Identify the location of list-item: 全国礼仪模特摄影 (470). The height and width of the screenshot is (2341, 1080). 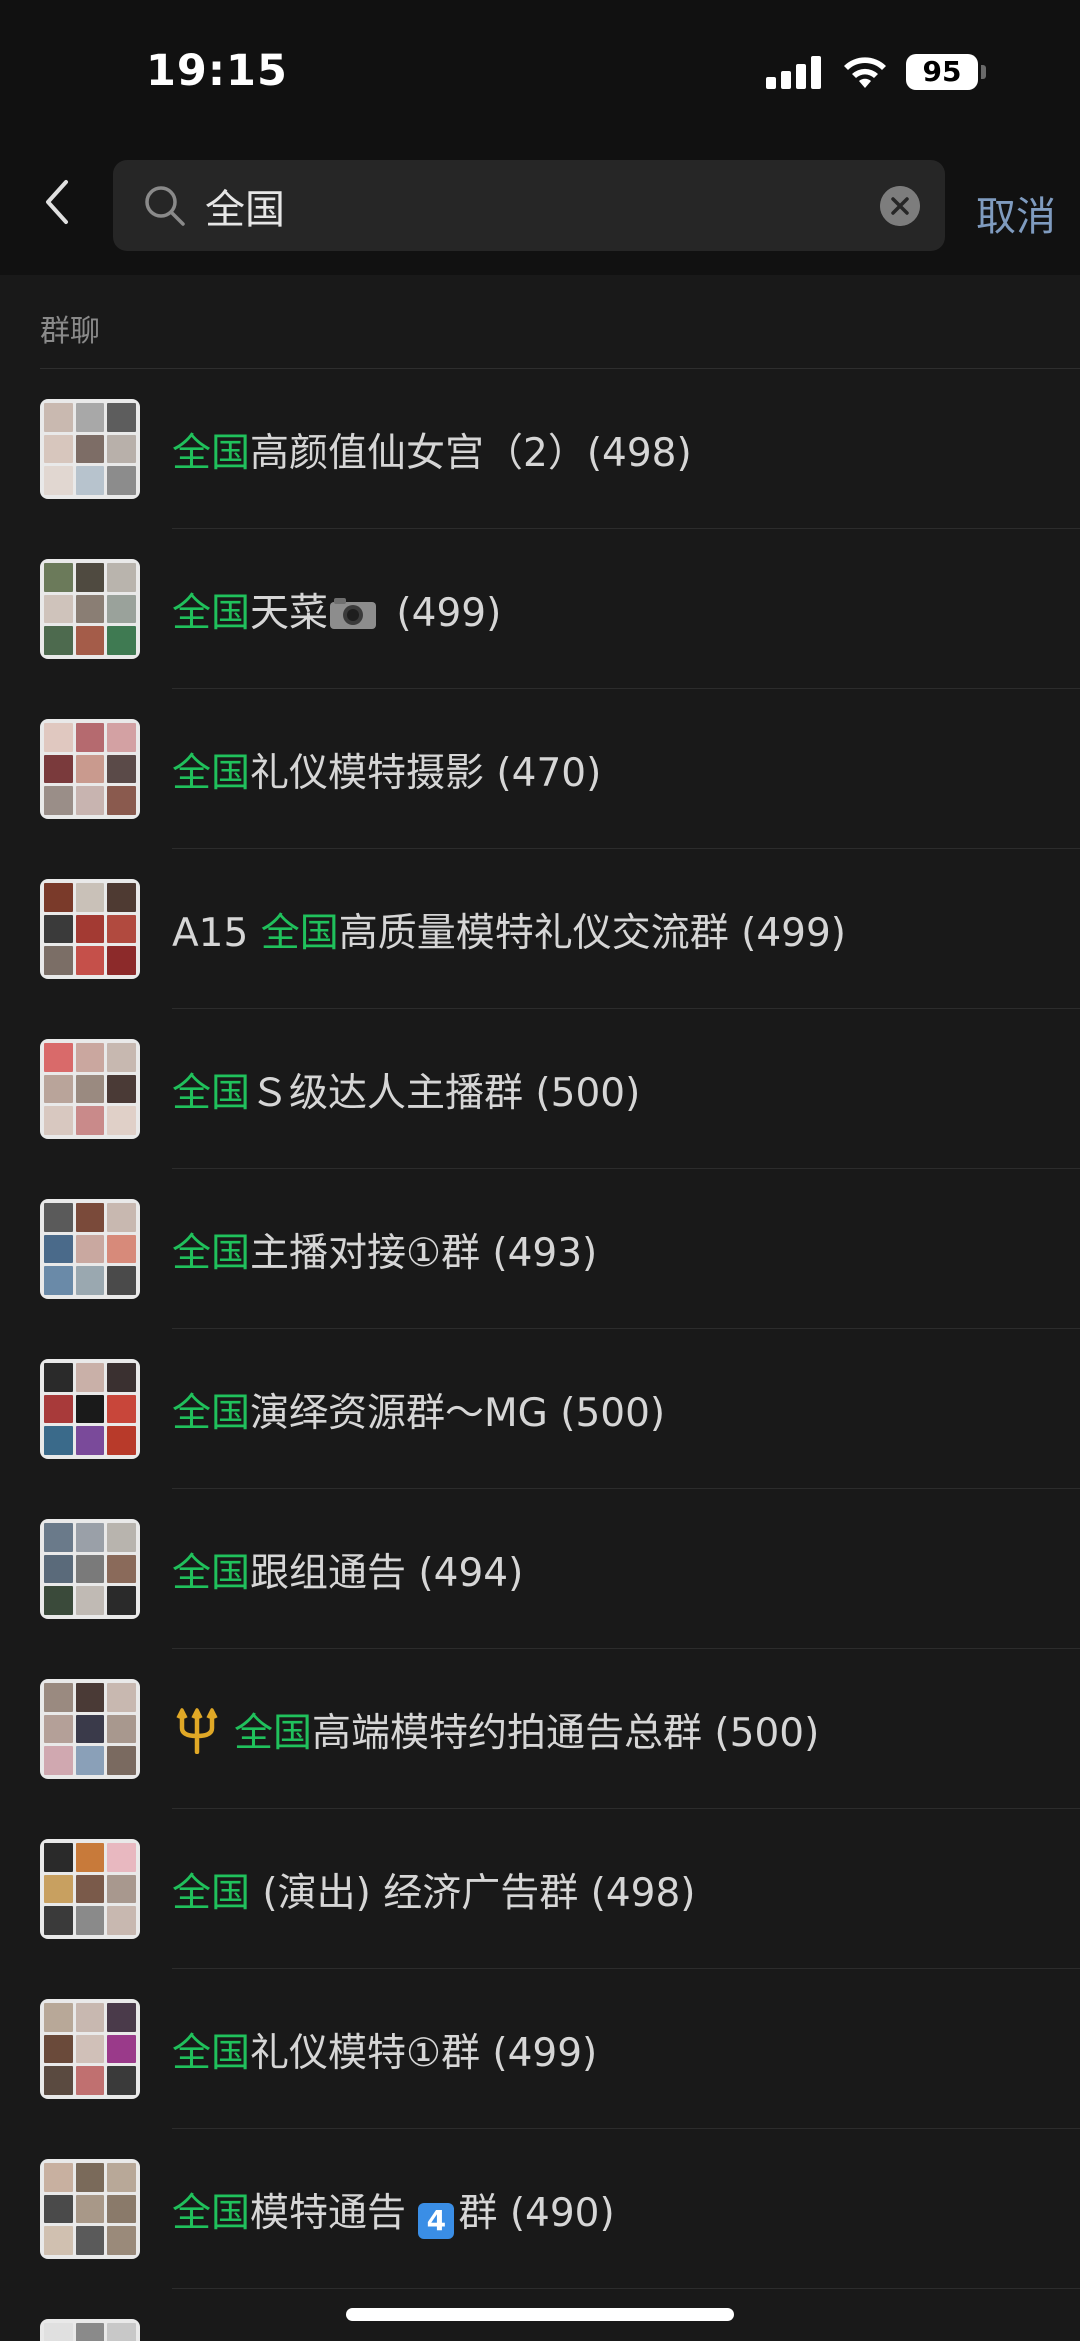
(540, 769).